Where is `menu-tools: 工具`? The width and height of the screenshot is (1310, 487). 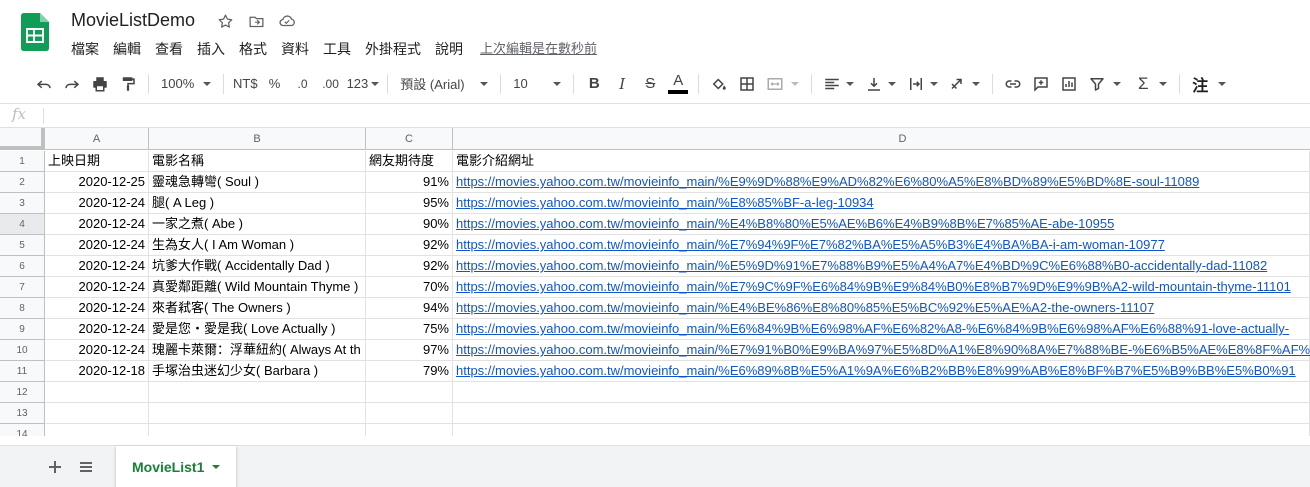
menu-tools: 工具 is located at coordinates (337, 49).